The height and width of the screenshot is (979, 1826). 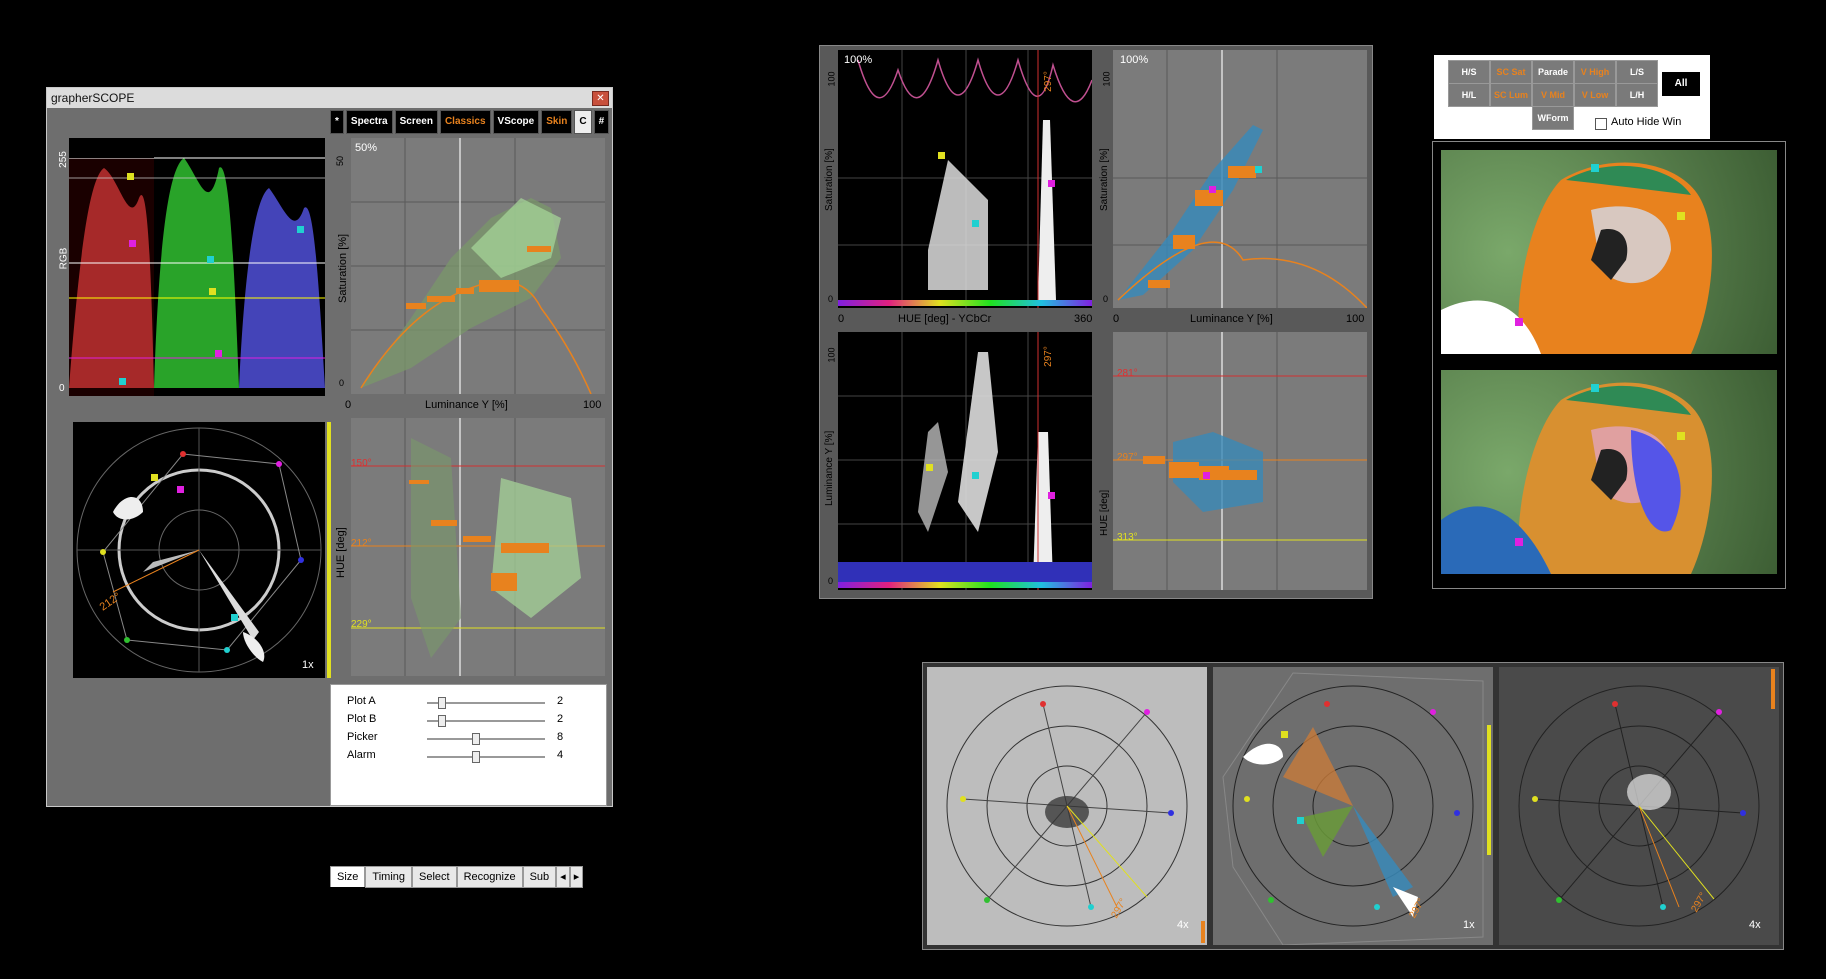 I want to click on scroll-right-icon: ▸, so click(x=576, y=877).